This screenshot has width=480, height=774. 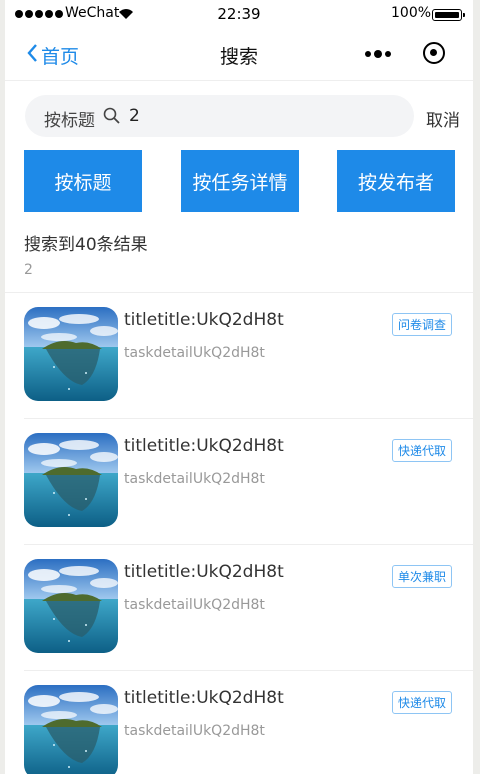 I want to click on target-icon, so click(x=434, y=53).